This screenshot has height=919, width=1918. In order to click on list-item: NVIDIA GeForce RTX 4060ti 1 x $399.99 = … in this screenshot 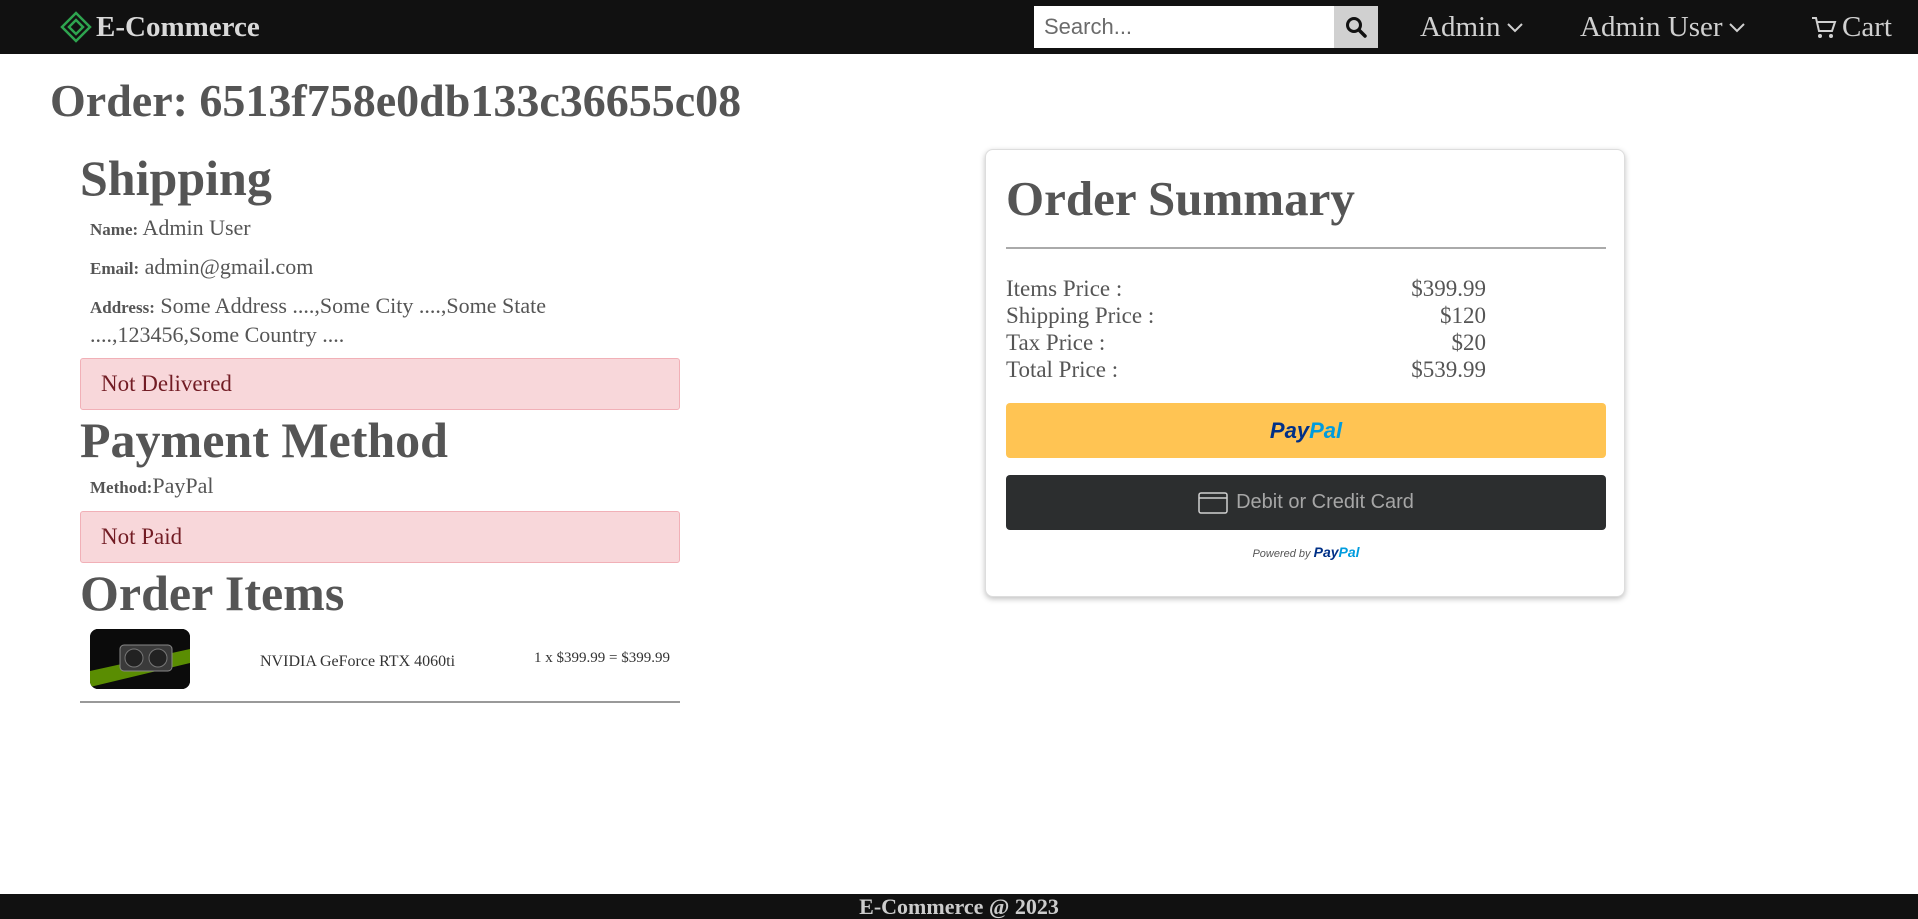, I will do `click(380, 663)`.